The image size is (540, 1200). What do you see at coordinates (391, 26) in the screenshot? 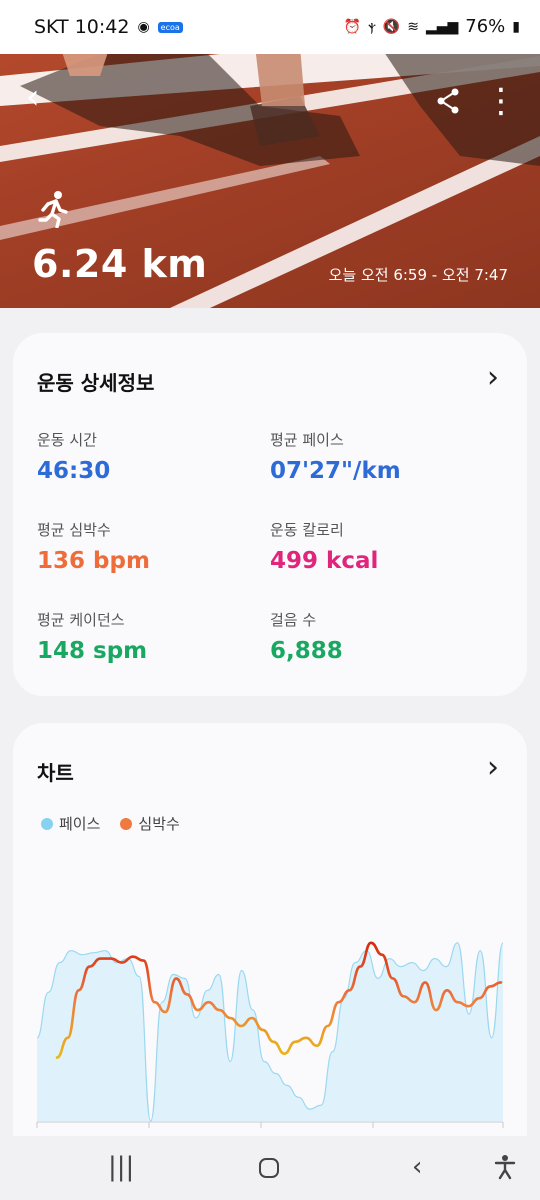
I see `mute-icon: 🔇` at bounding box center [391, 26].